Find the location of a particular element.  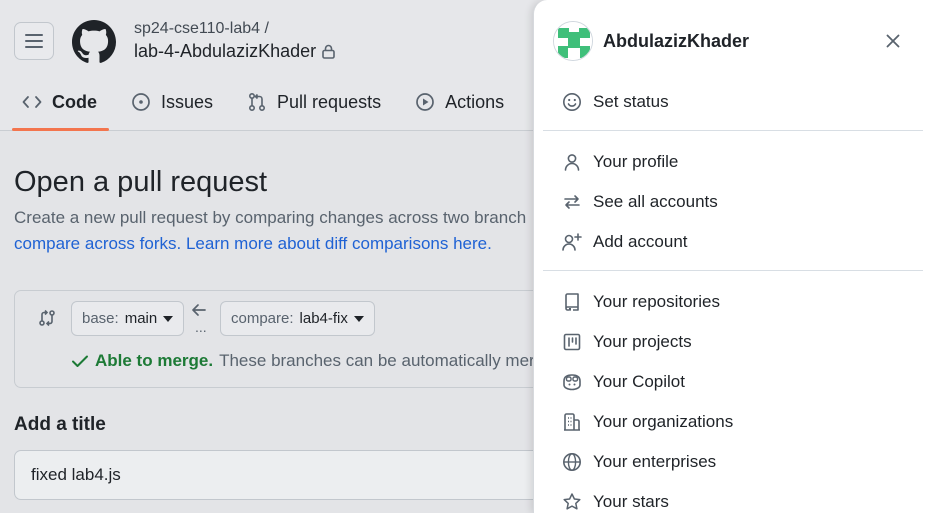

avatar is located at coordinates (573, 41).